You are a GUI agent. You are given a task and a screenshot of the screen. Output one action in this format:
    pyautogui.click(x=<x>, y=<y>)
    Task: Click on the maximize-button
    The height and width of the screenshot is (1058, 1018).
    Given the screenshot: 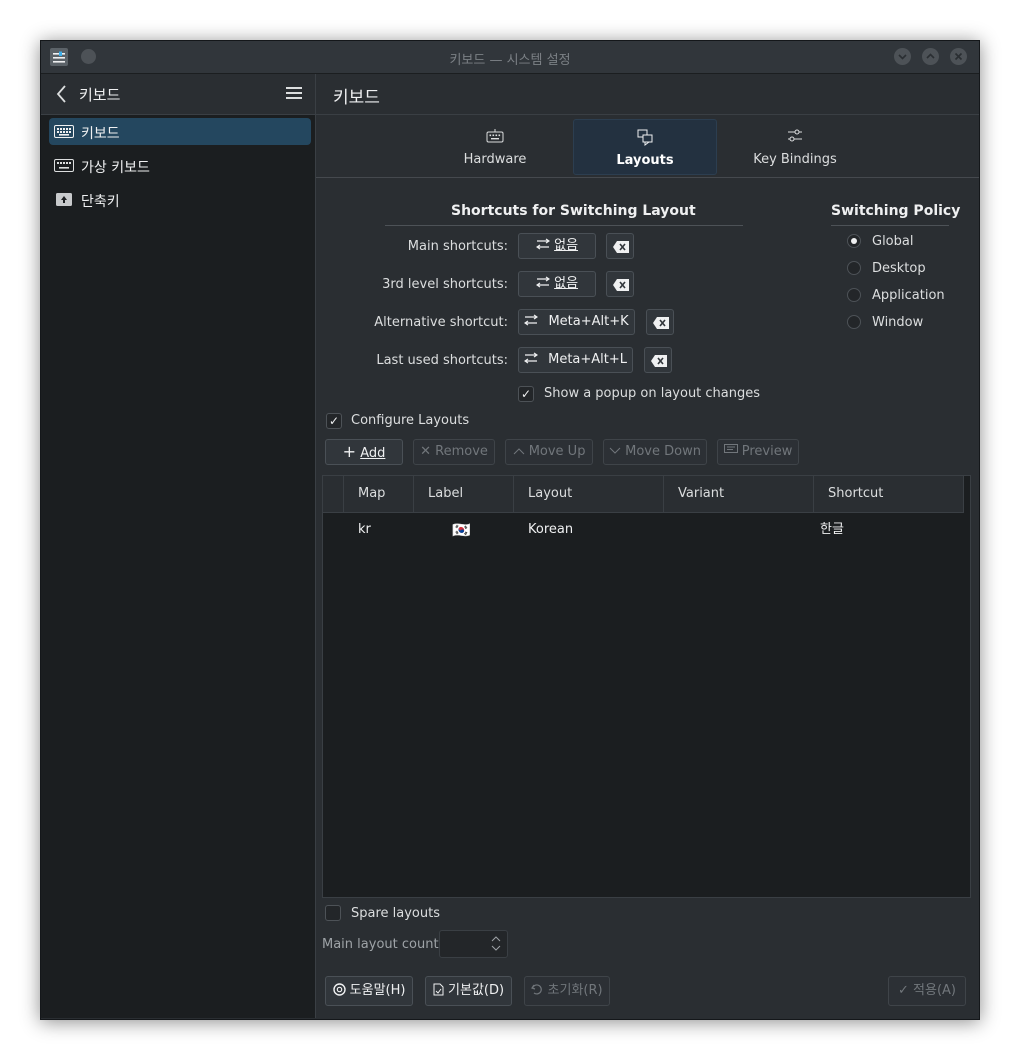 What is the action you would take?
    pyautogui.click(x=930, y=56)
    